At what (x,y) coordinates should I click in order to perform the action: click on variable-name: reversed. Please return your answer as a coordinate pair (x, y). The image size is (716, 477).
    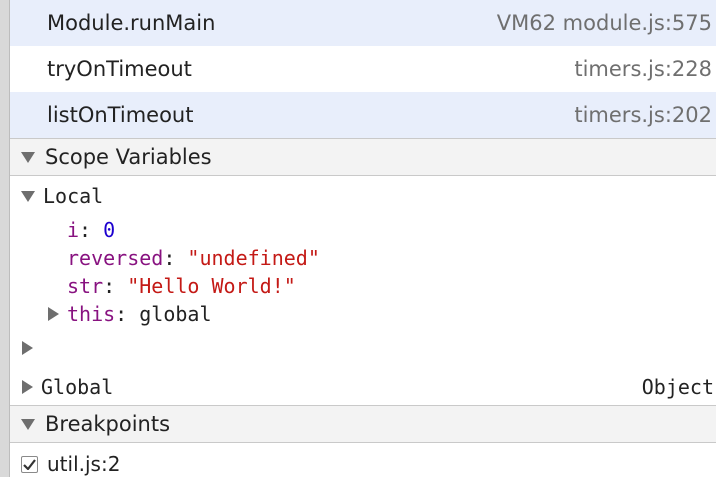
    Looking at the image, I should click on (115, 258).